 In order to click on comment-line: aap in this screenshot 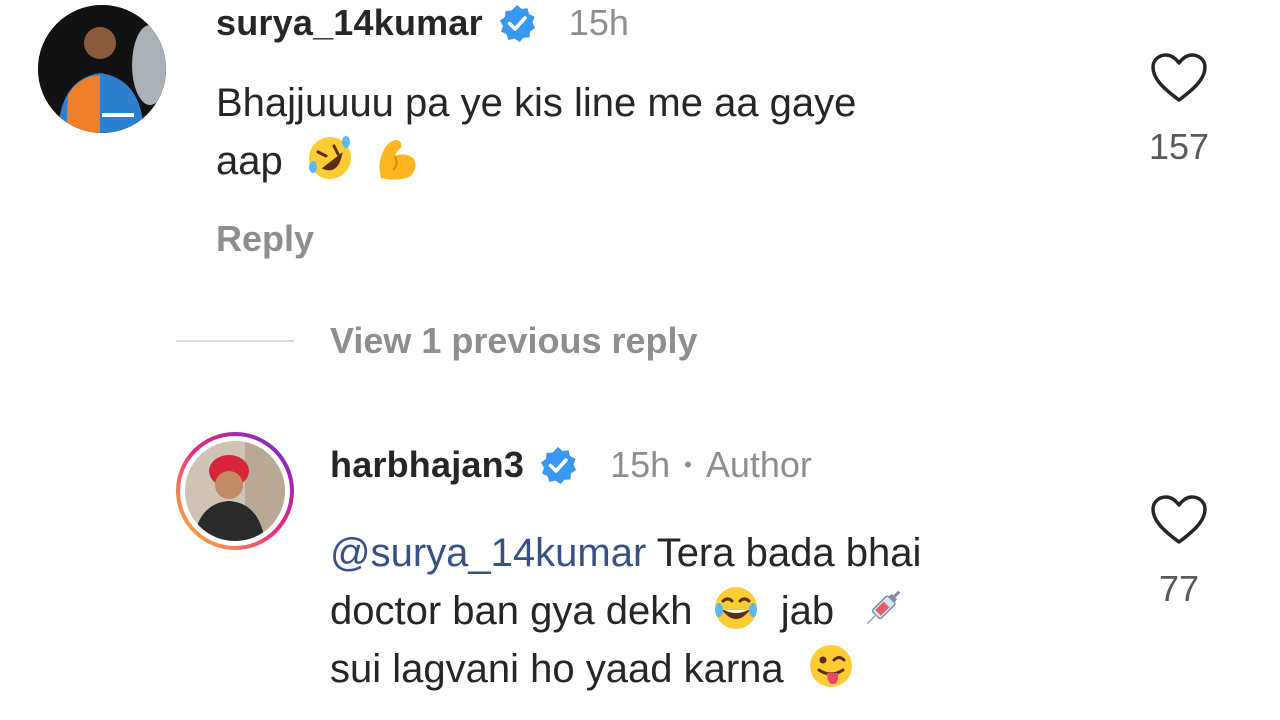, I will do `click(249, 161)`.